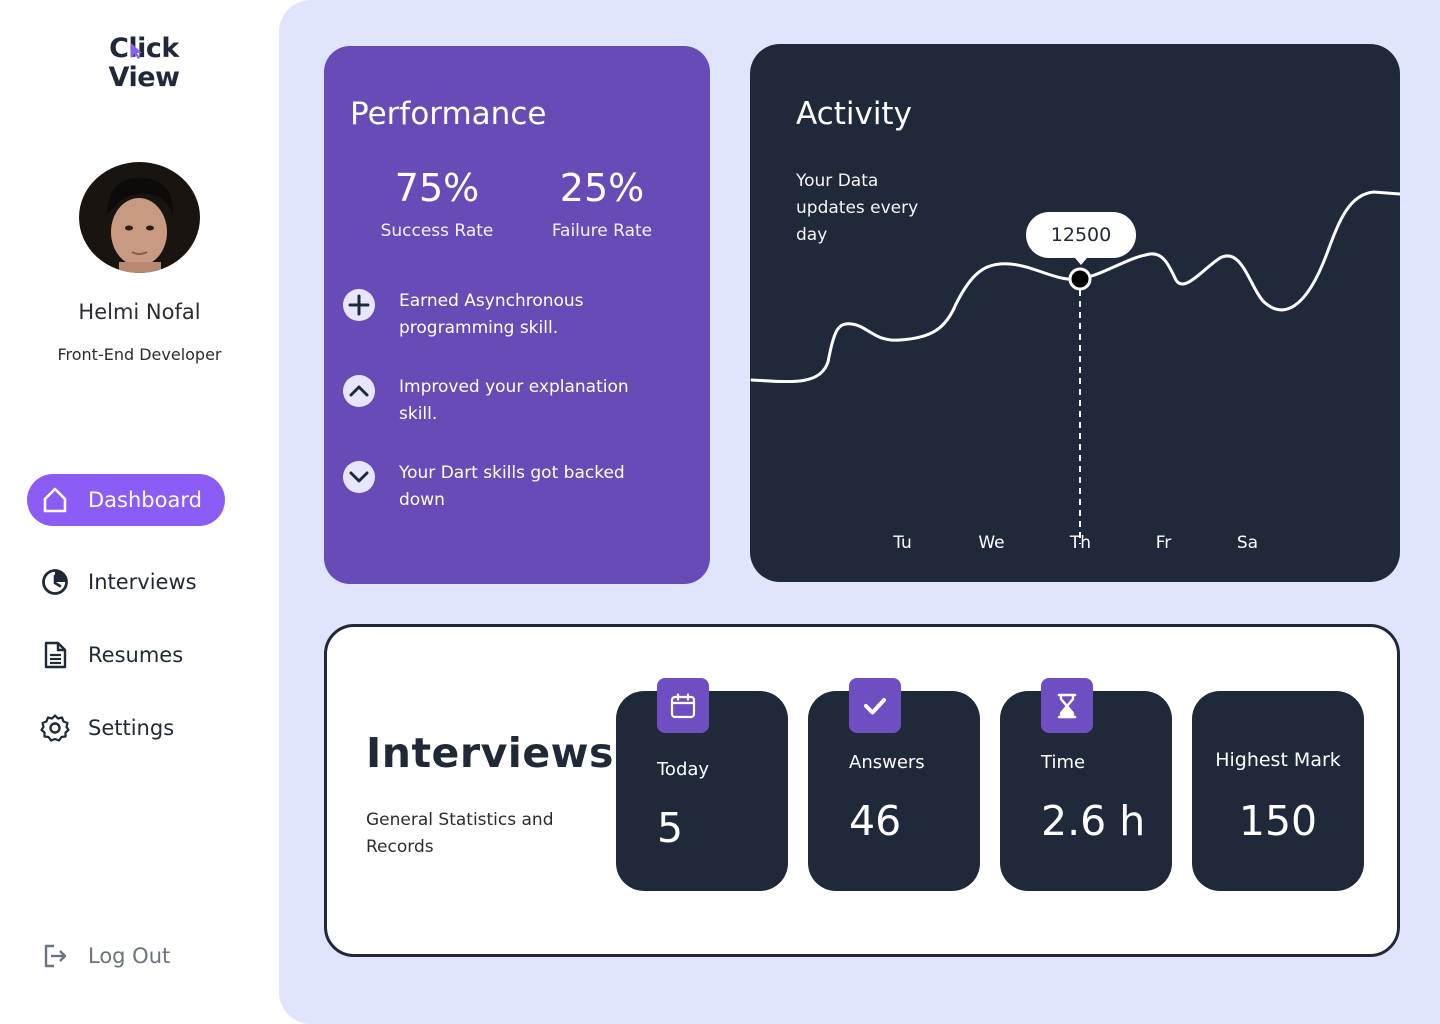  What do you see at coordinates (491, 314) in the screenshot?
I see `performance-item-text: Earned Asynchronous programming skill.` at bounding box center [491, 314].